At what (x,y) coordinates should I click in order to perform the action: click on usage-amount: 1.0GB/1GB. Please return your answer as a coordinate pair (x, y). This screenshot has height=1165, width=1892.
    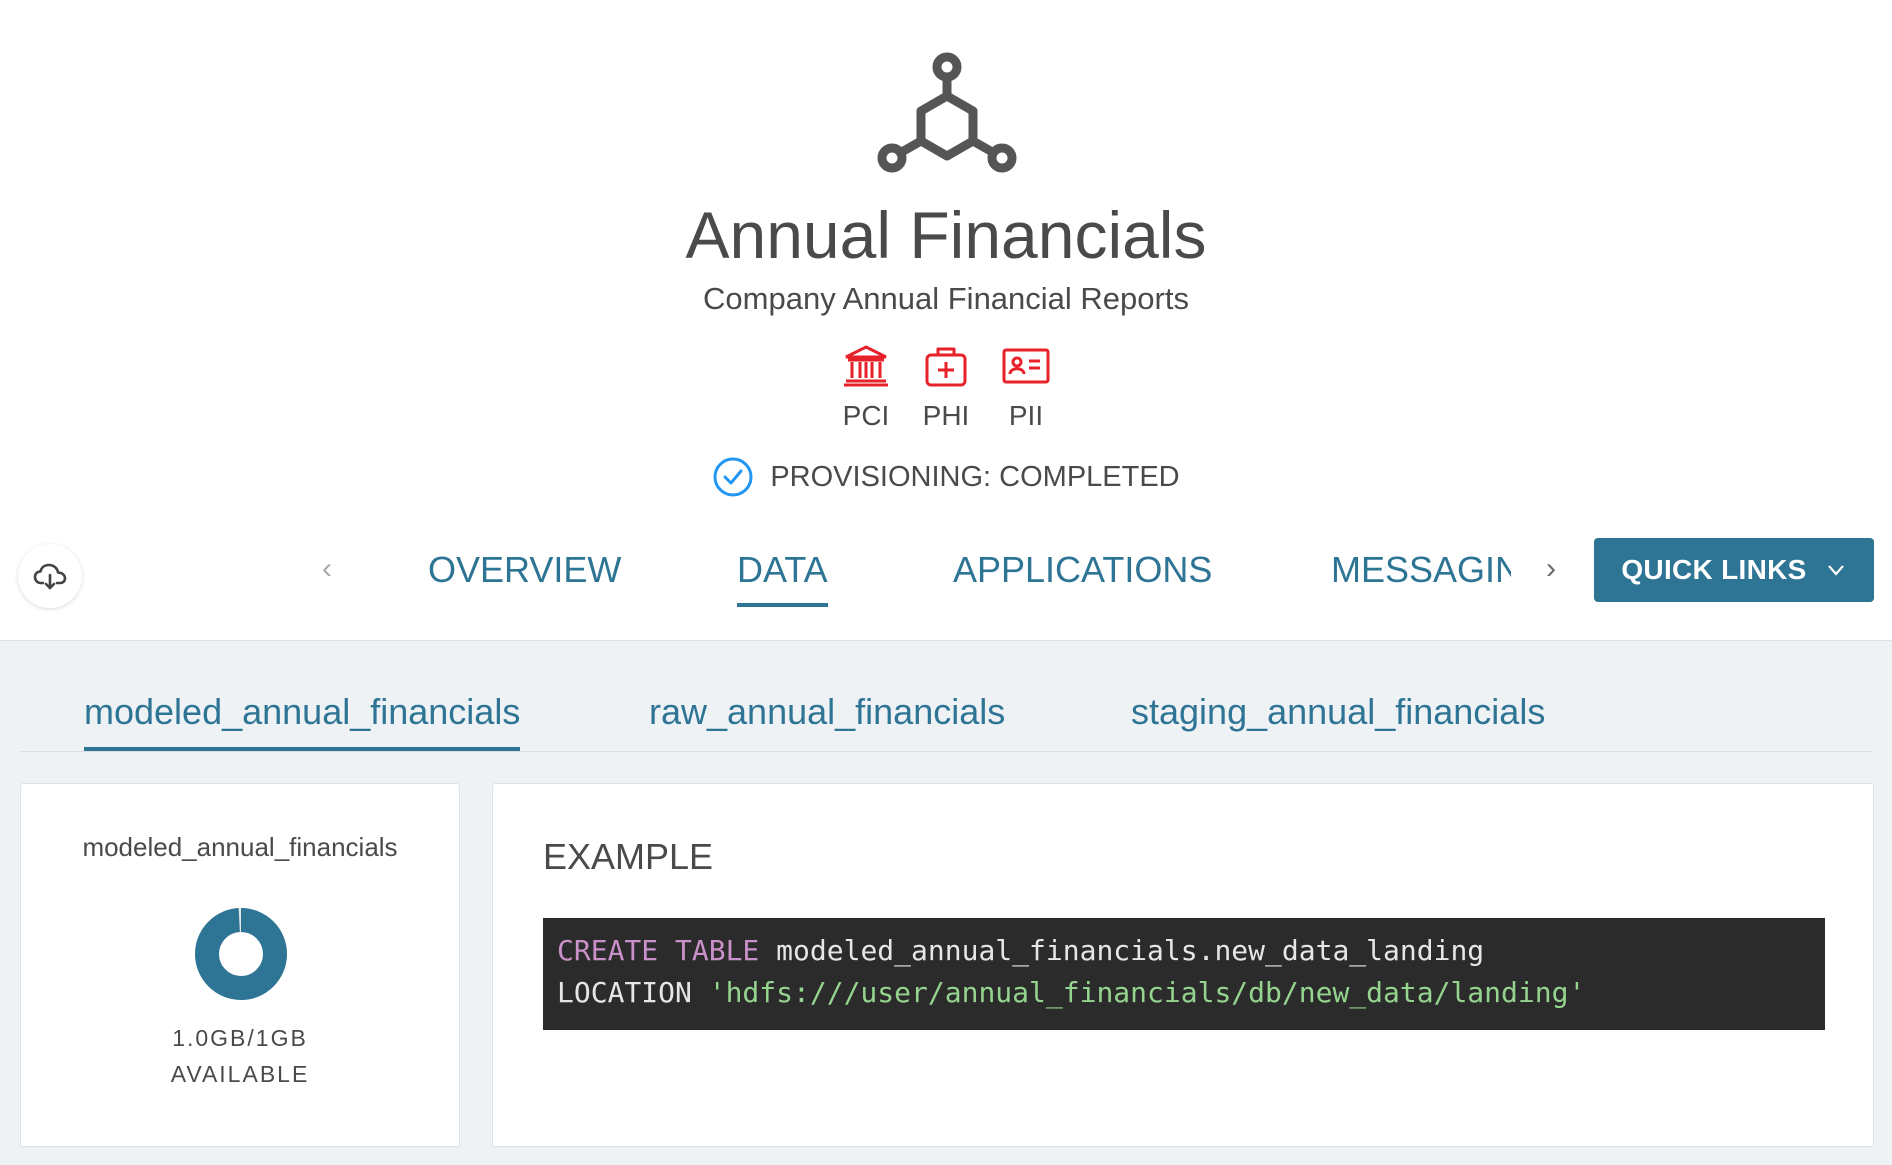
    Looking at the image, I should click on (240, 1038).